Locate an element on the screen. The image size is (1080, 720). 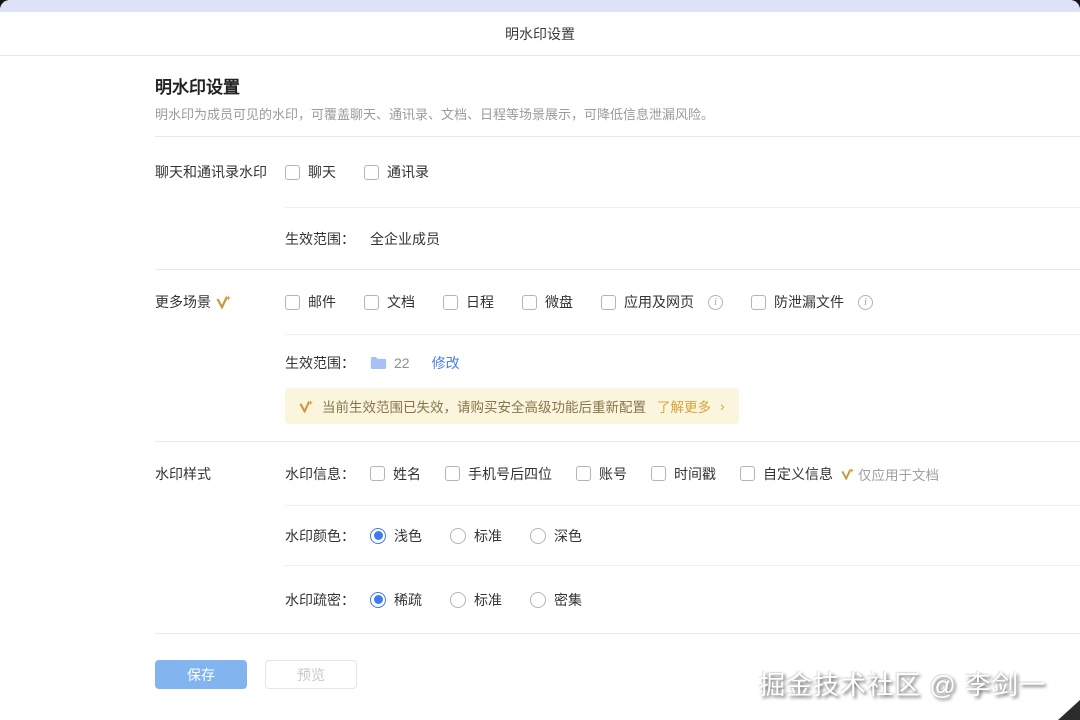
checkbox-label: 手机号后四位 is located at coordinates (510, 473).